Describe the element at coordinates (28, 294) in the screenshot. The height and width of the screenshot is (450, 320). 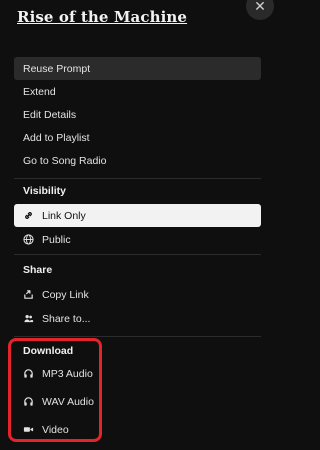
I see `share-icon` at that location.